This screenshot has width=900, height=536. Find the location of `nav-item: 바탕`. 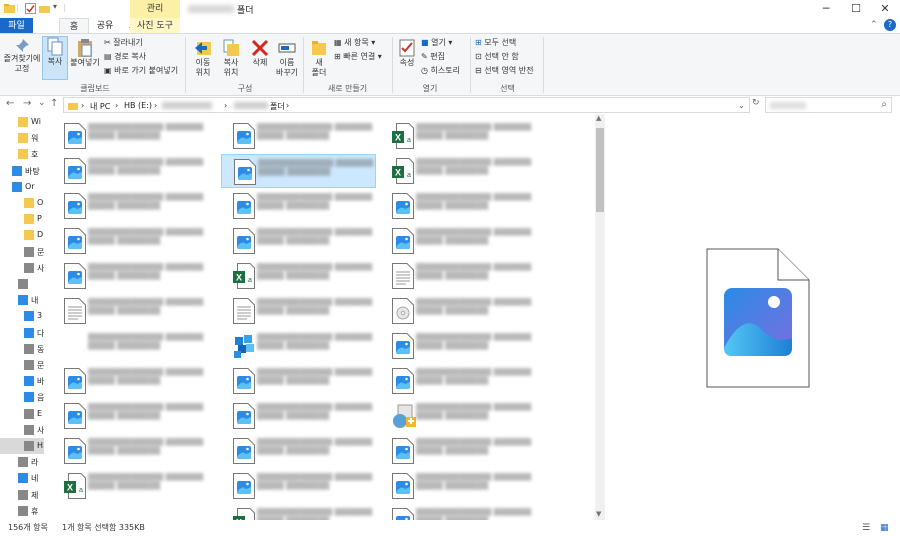

nav-item: 바탕 is located at coordinates (22, 171).